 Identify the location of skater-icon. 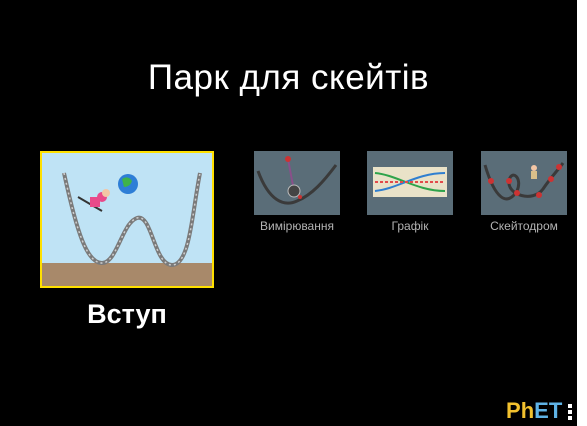
(534, 172).